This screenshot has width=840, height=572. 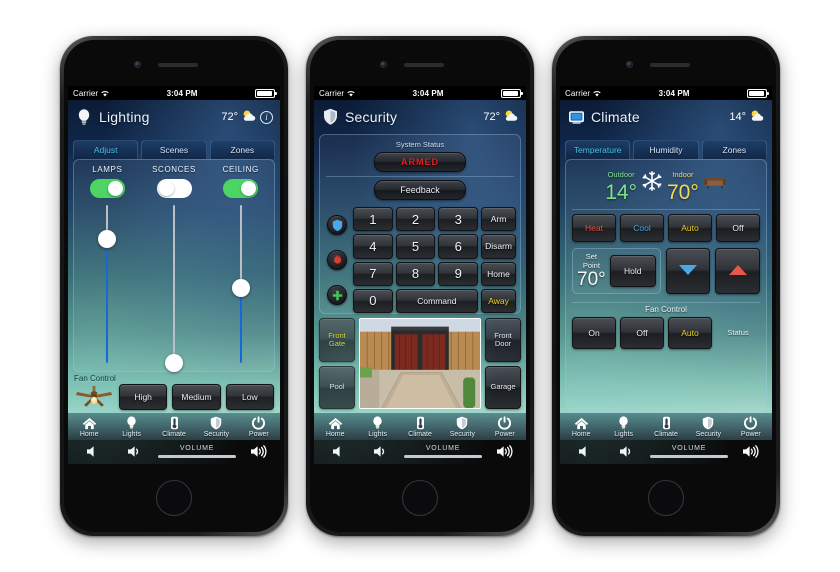 What do you see at coordinates (415, 219) in the screenshot?
I see `key-2: 2` at bounding box center [415, 219].